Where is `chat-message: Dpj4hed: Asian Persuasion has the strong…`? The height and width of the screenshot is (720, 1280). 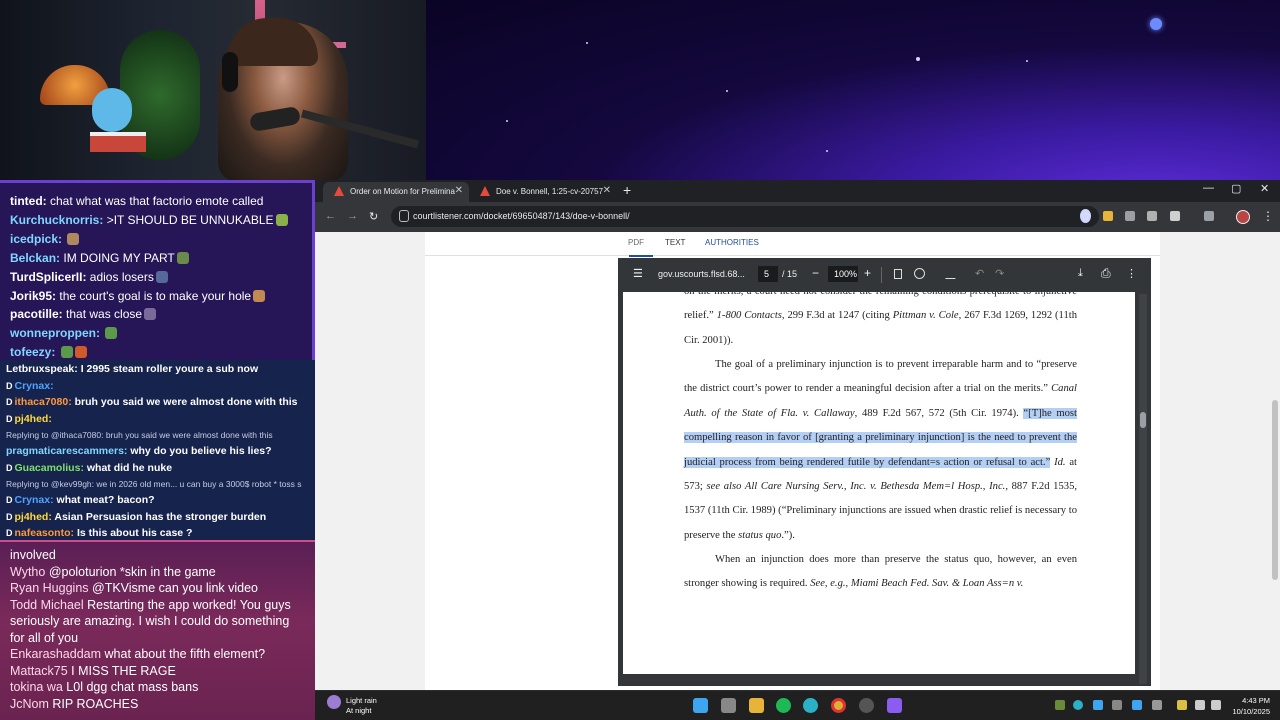
chat-message: Dpj4hed: Asian Persuasion has the strong… is located at coordinates (157, 517).